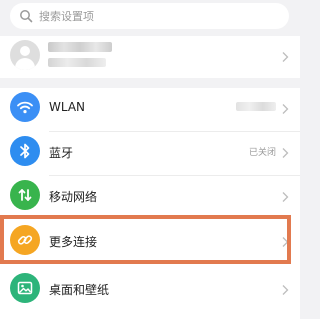  What do you see at coordinates (77, 62) in the screenshot?
I see `account-sub-redacted` at bounding box center [77, 62].